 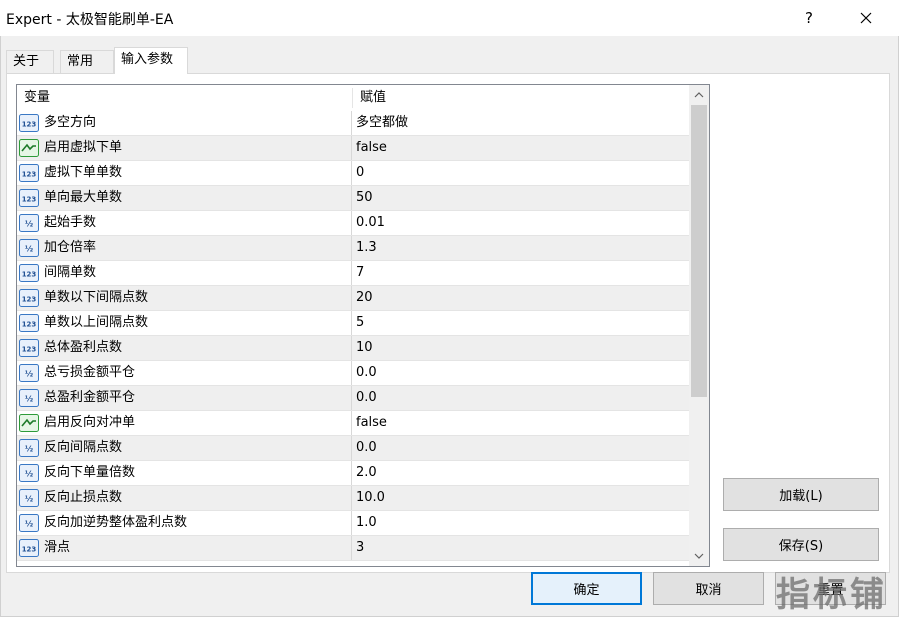 What do you see at coordinates (353, 198) in the screenshot?
I see `table-row: 123 单向最大单数 50` at bounding box center [353, 198].